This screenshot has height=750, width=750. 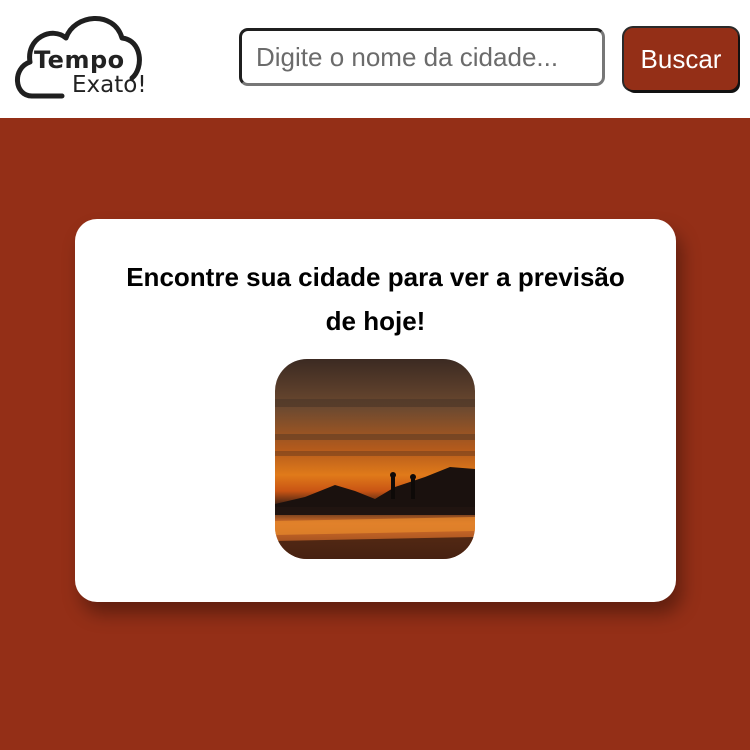 I want to click on logo-text-tempo: Tempo, so click(x=79, y=60).